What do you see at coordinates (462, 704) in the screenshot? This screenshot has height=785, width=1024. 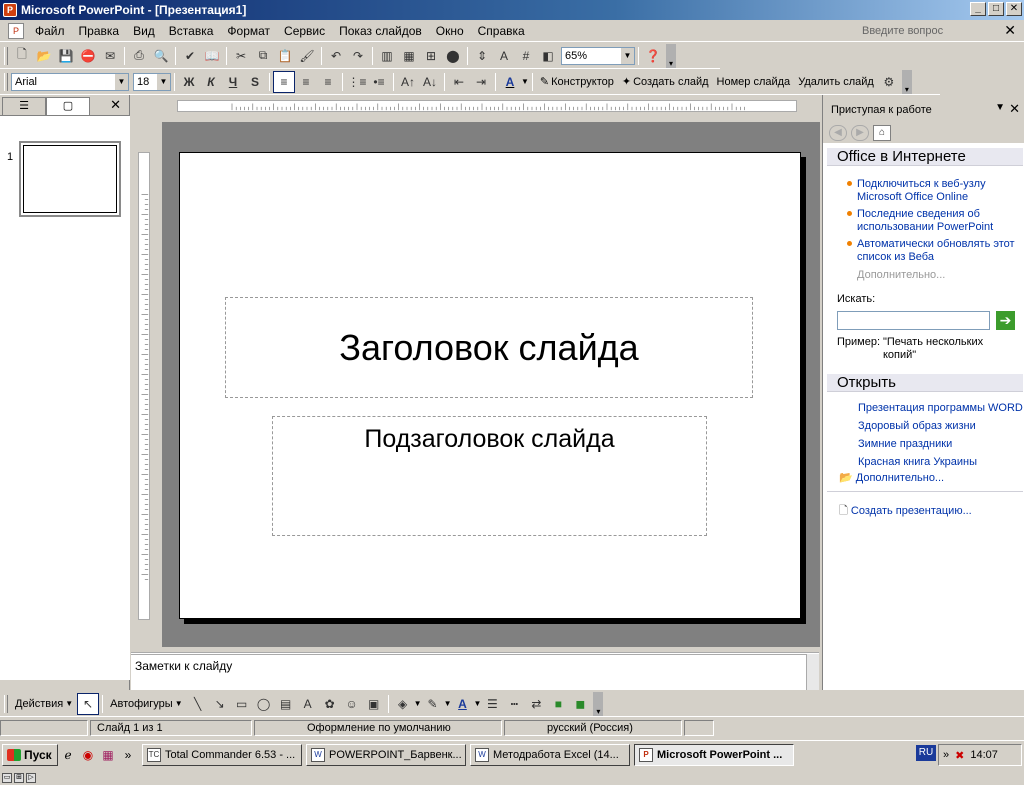 I see `font-color-icon: A` at bounding box center [462, 704].